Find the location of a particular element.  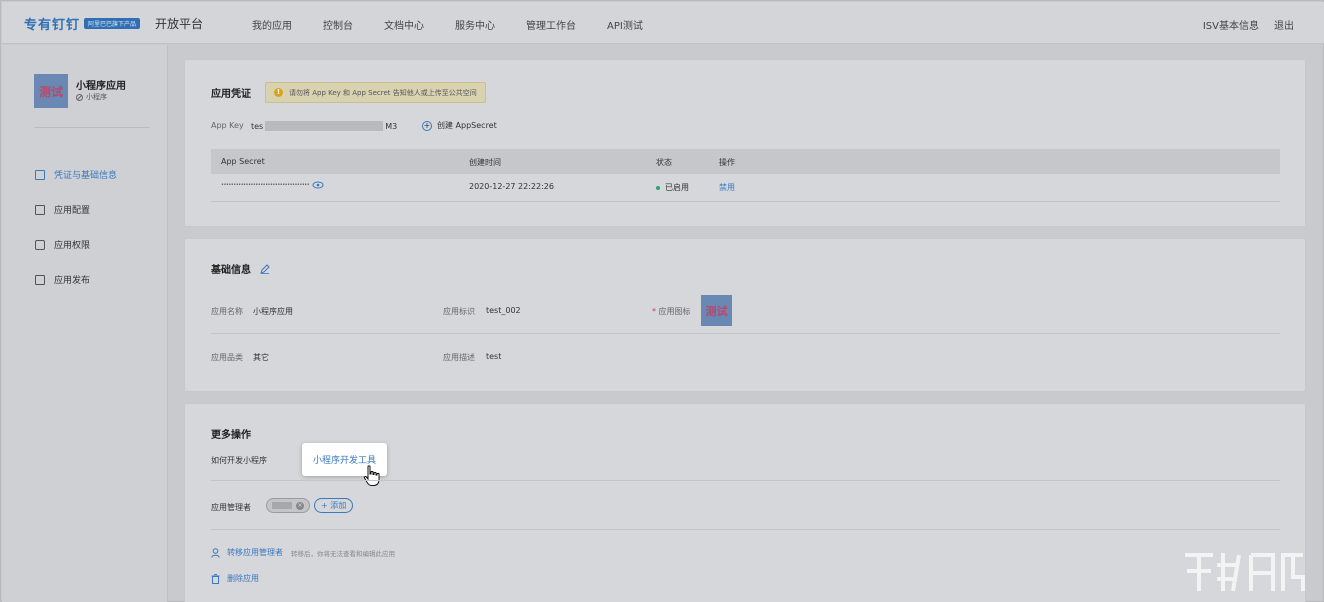

basic-row-1: 应用名称 小程序应用 应用标识 test_002 * 应用图标 测试 is located at coordinates (745, 311).